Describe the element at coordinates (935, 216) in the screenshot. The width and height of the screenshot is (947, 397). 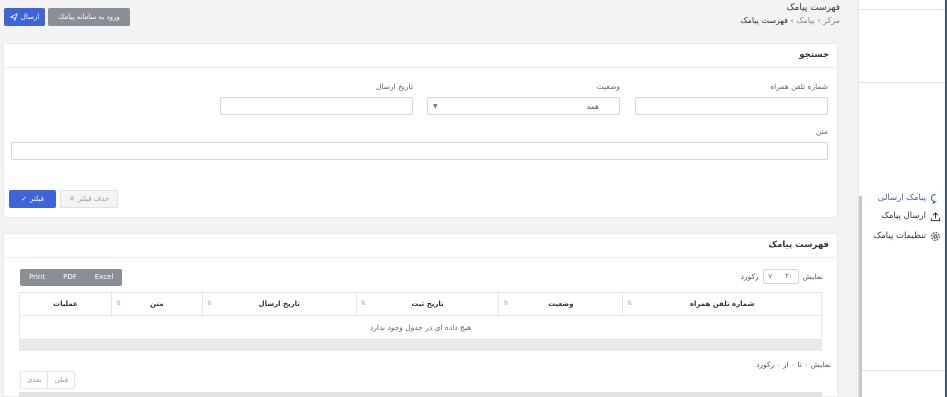
I see `upload-icon` at that location.